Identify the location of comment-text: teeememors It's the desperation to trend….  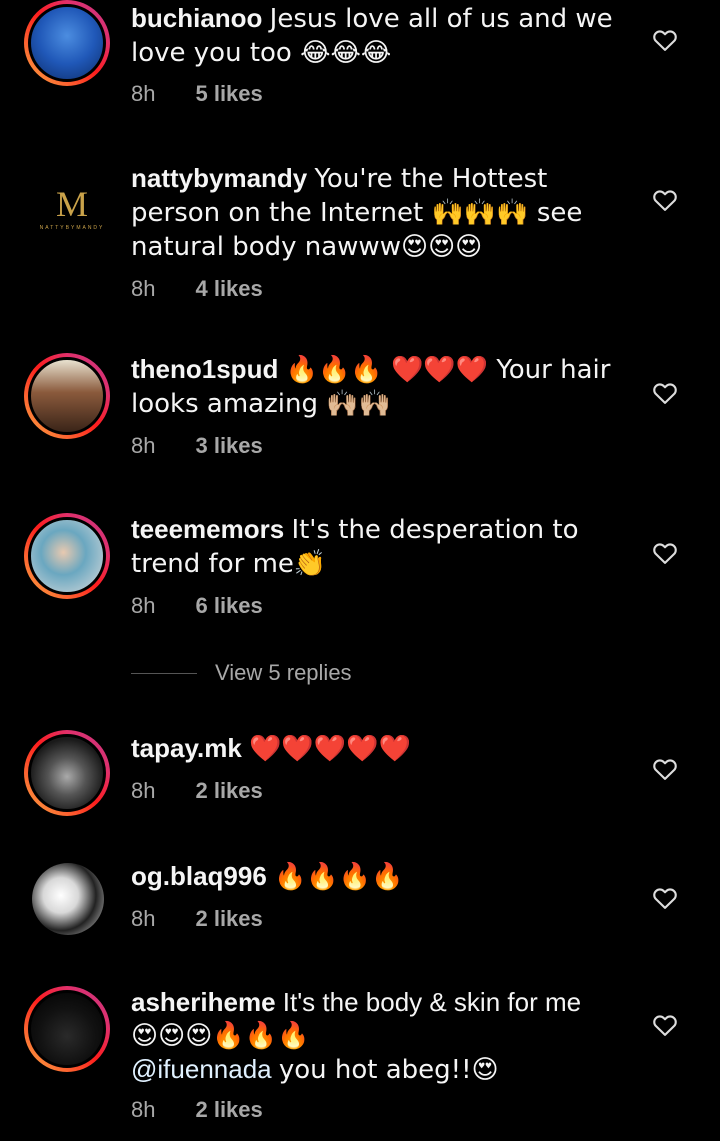
(355, 546).